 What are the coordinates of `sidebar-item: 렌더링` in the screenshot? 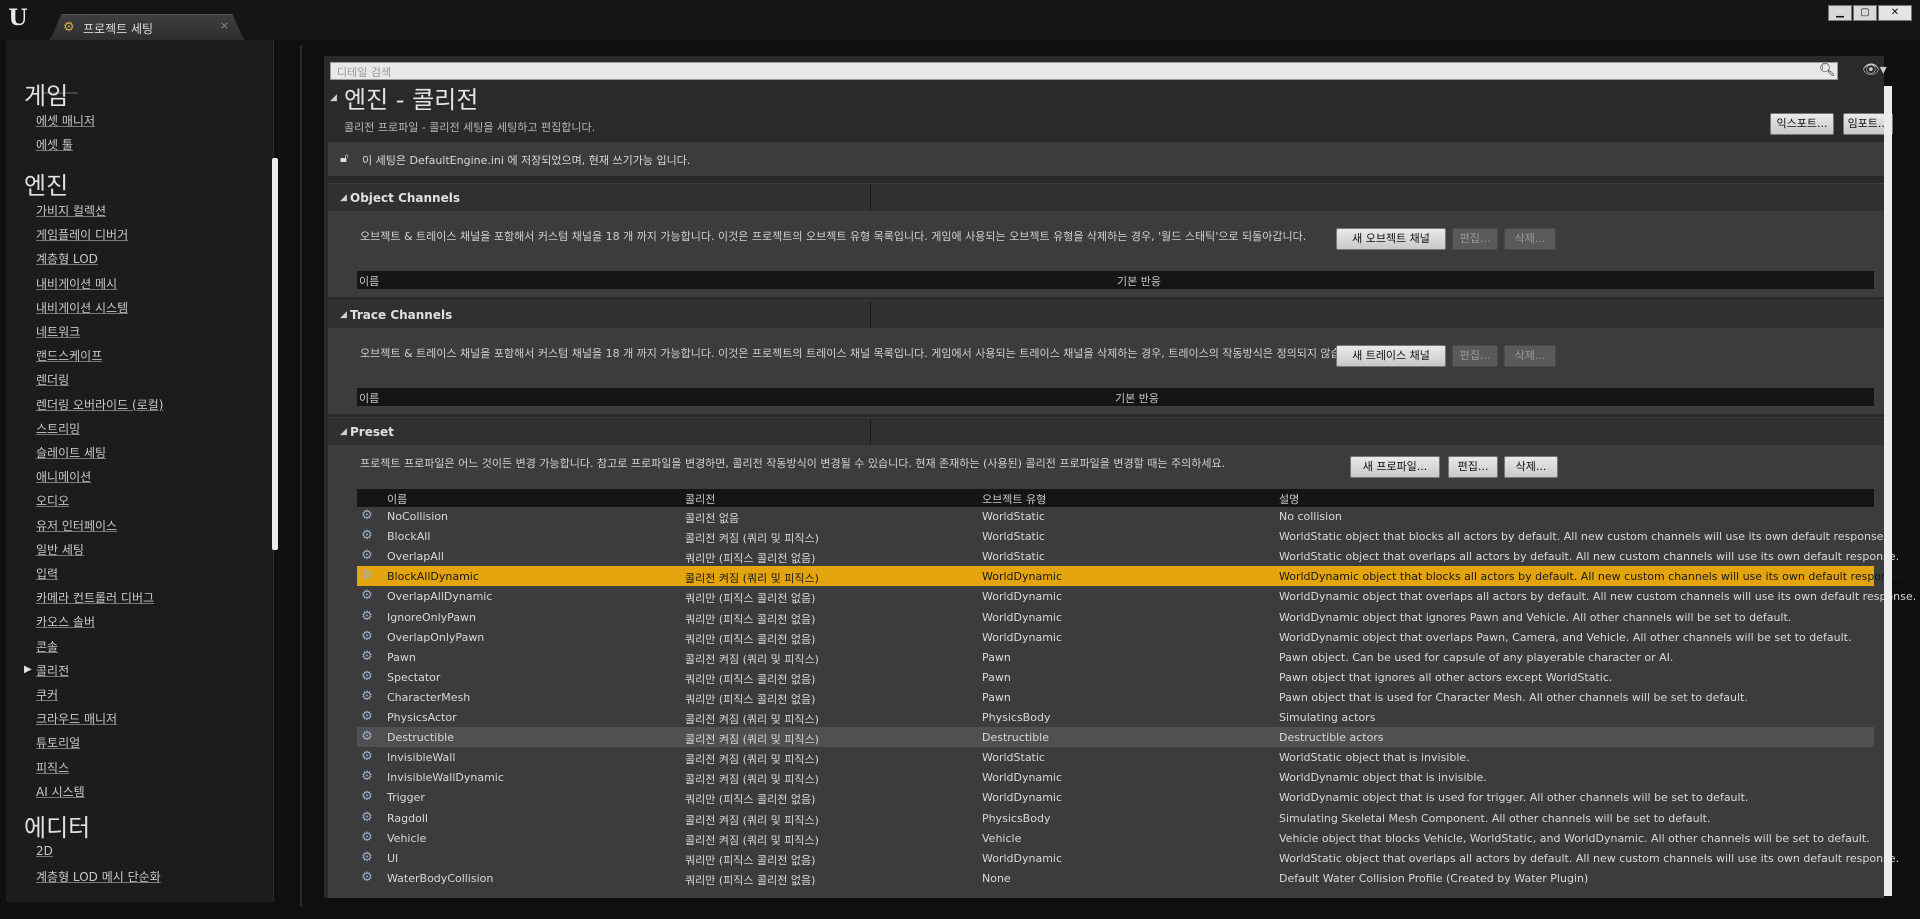 It's located at (52, 379).